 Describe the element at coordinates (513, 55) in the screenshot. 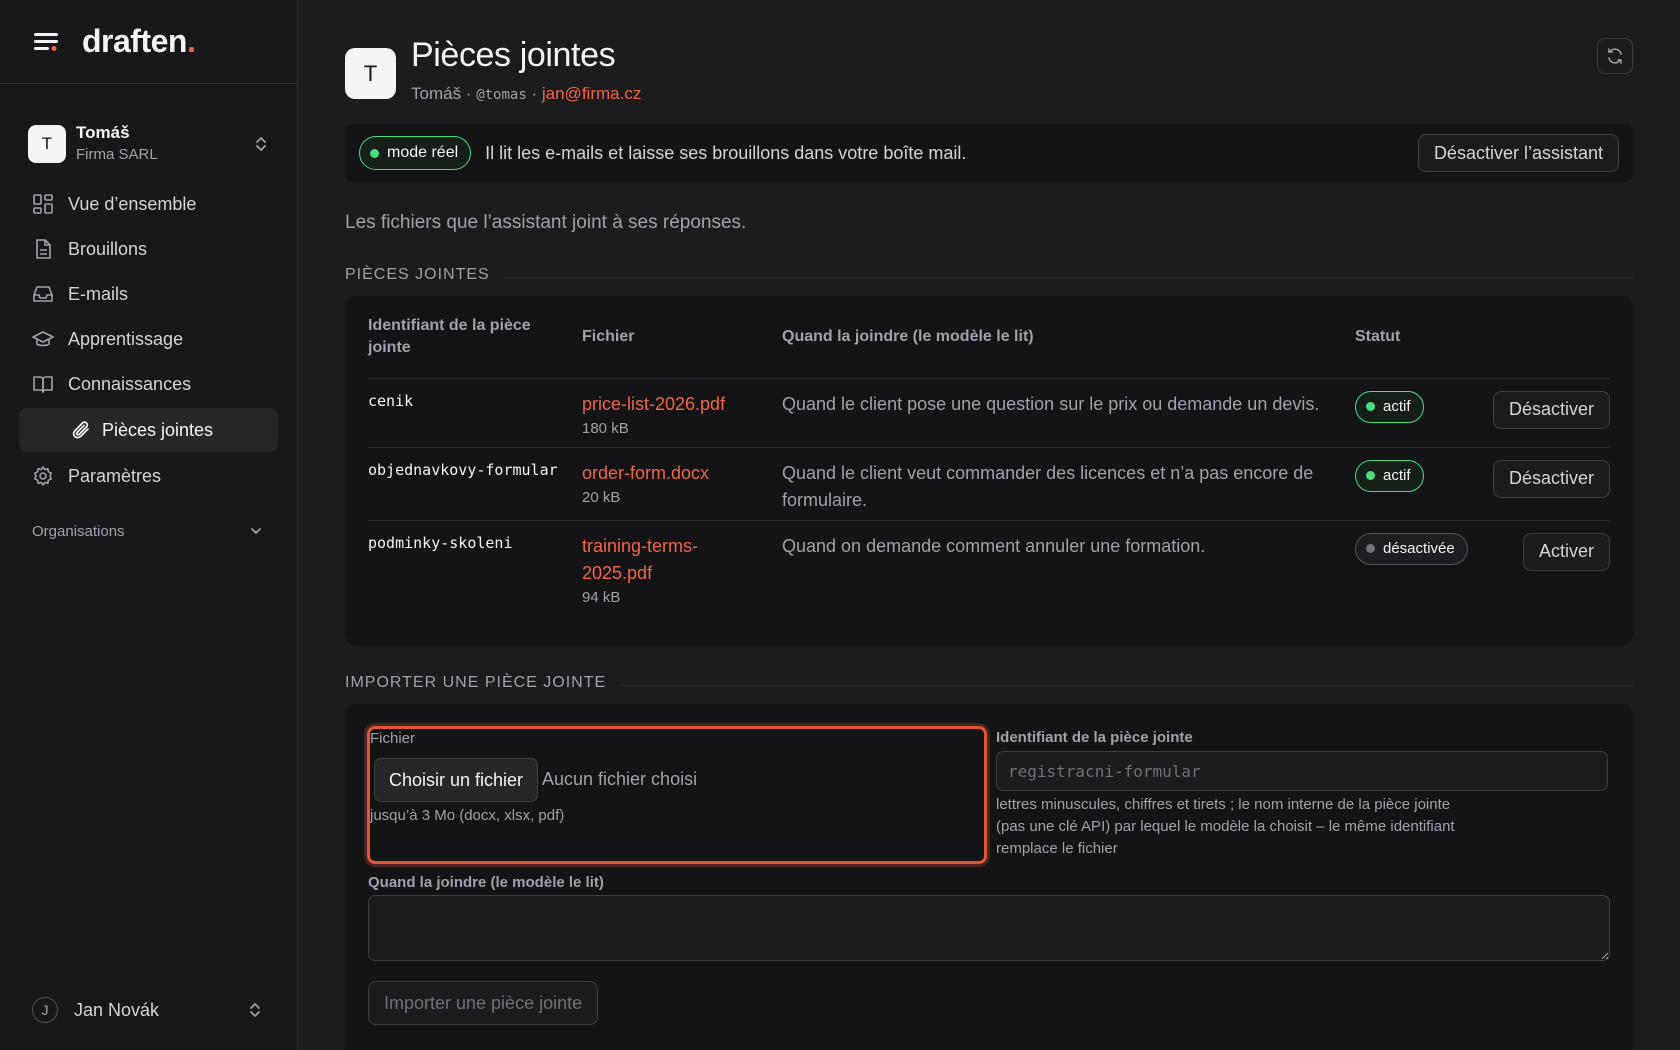

I see `page-title: Pièces jointes` at that location.